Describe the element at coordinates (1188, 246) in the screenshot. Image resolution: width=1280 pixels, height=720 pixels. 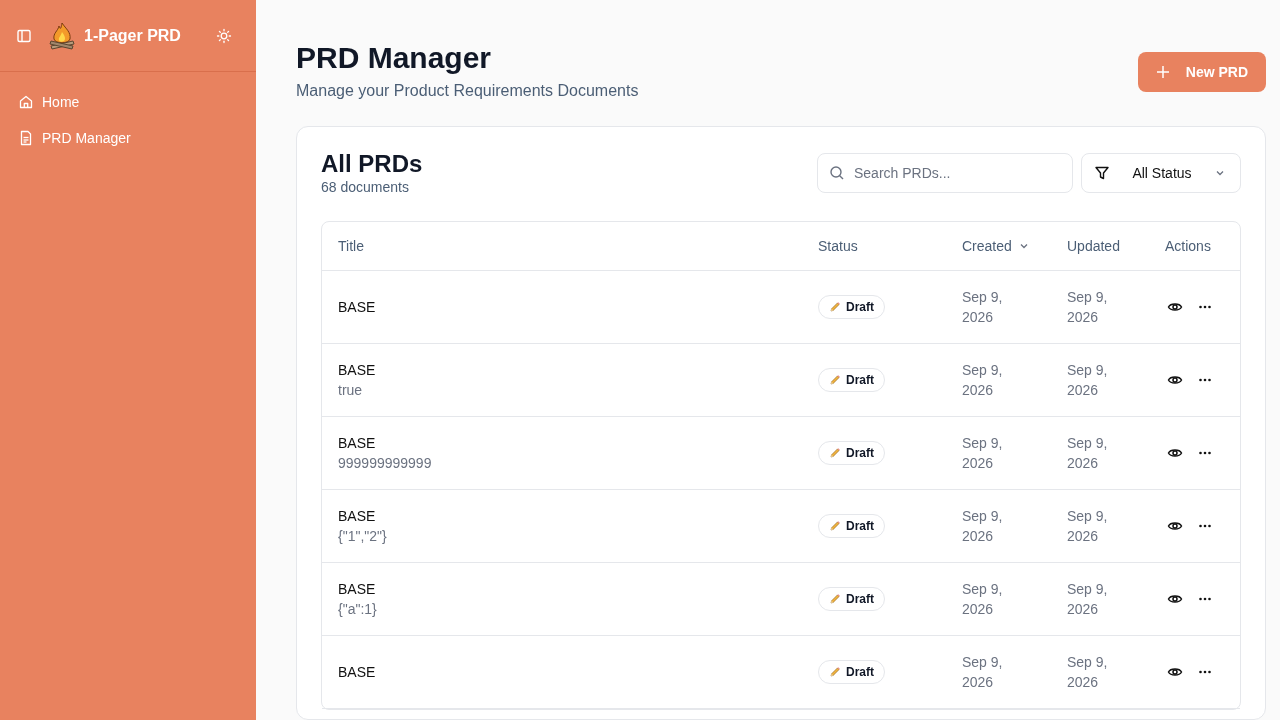
I see `column-header: Actions` at that location.